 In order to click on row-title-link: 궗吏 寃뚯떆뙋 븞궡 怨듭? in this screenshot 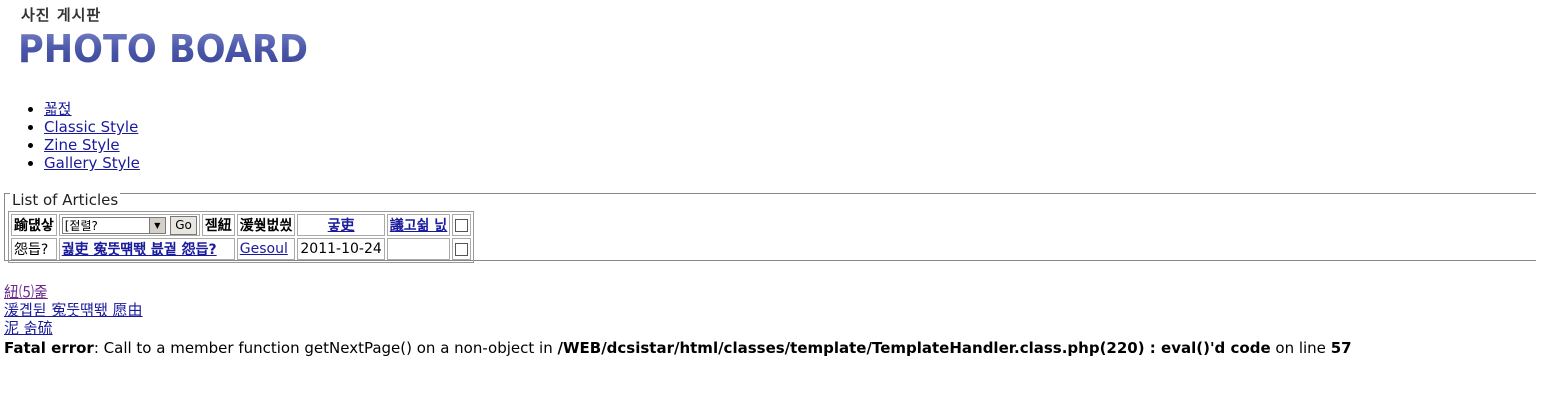, I will do `click(139, 250)`.